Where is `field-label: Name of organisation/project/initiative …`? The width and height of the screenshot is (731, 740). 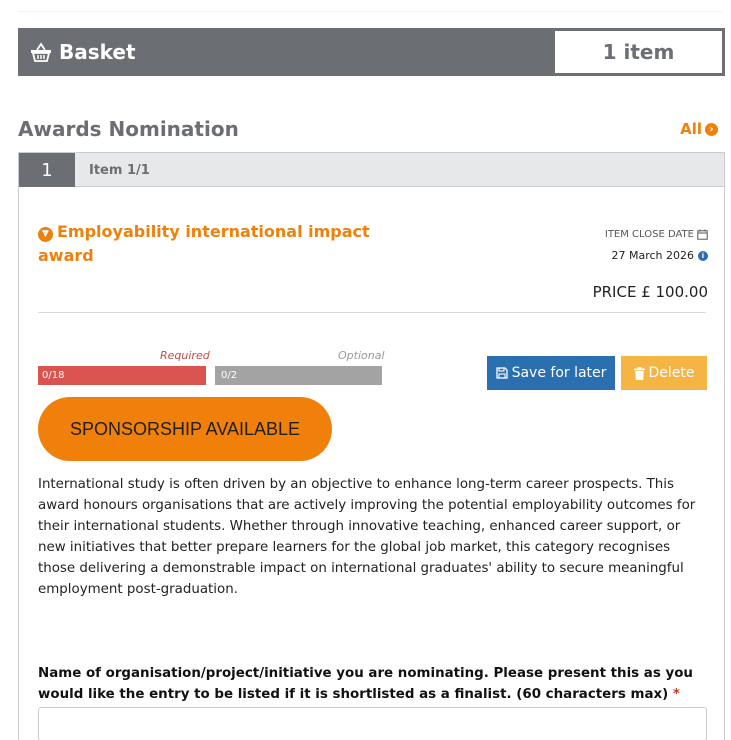
field-label: Name of organisation/project/initiative … is located at coordinates (376, 684).